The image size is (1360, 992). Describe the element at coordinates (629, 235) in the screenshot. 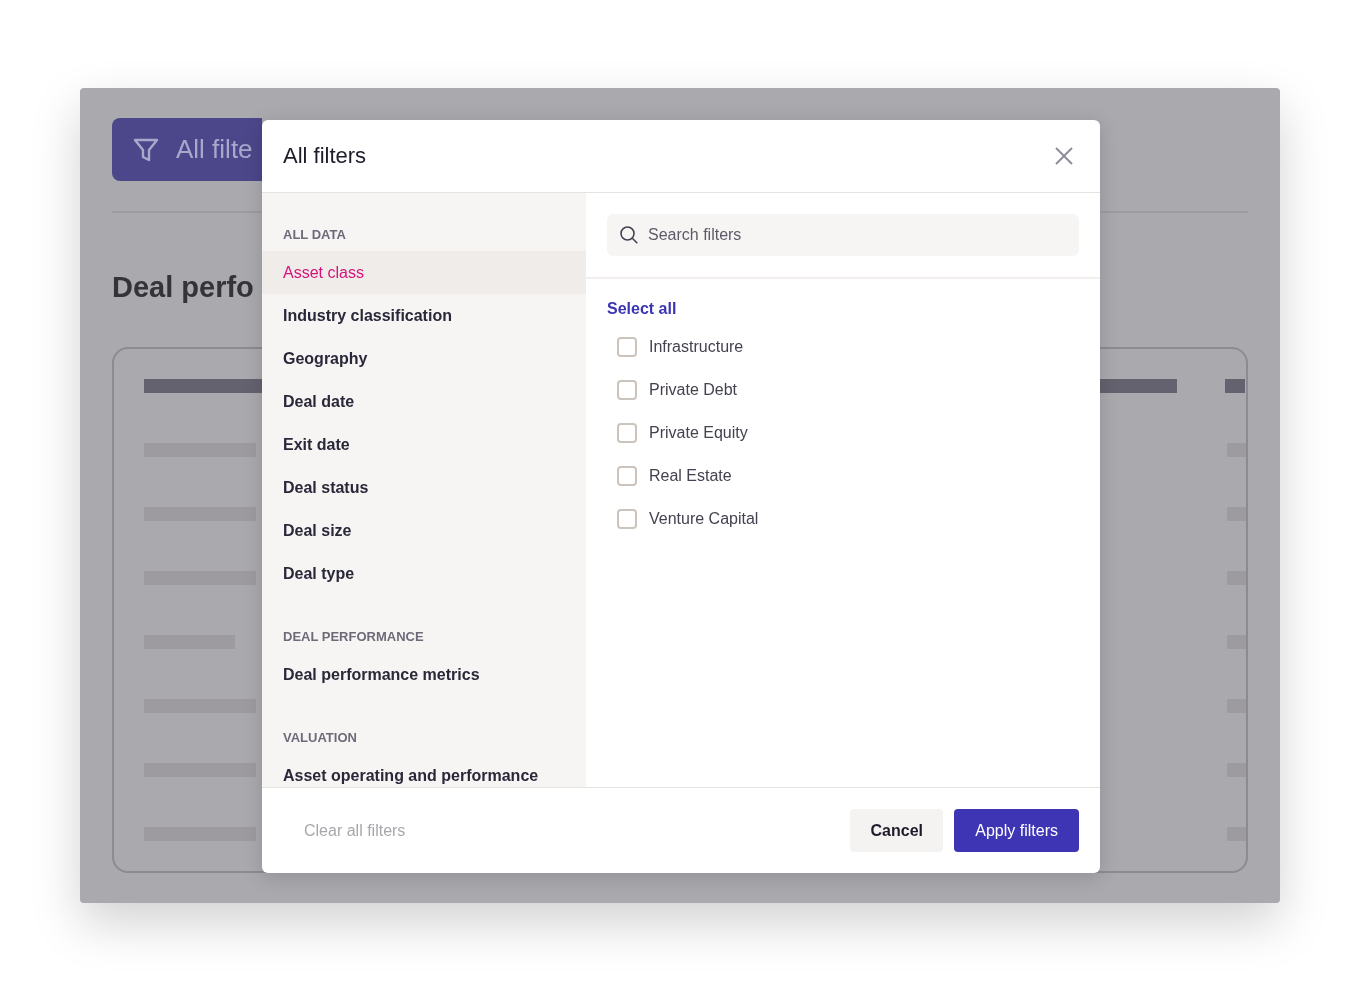

I see `search-icon` at that location.